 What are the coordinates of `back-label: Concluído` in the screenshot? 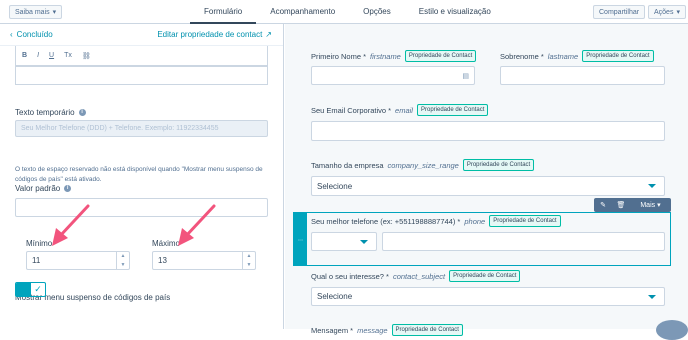 It's located at (34, 34).